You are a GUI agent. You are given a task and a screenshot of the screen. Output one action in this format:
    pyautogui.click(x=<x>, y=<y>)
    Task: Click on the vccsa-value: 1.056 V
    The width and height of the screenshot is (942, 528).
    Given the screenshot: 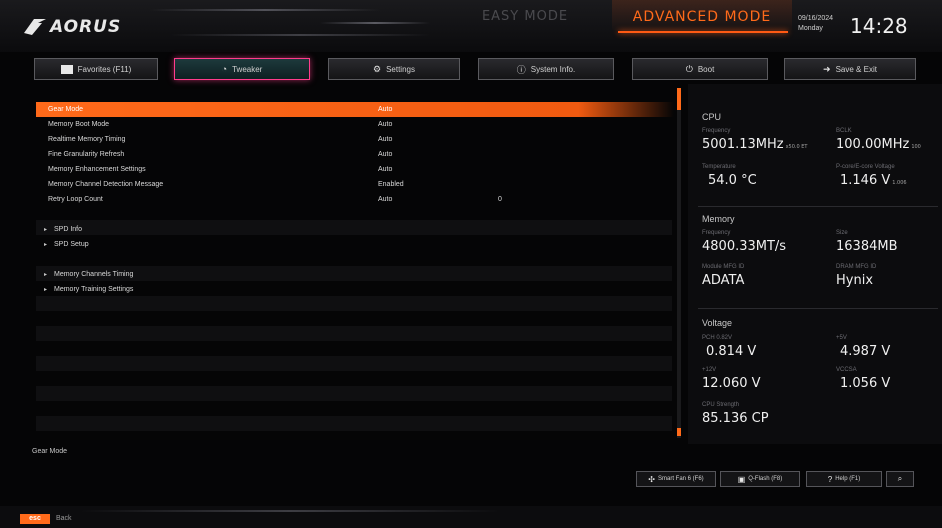 What is the action you would take?
    pyautogui.click(x=865, y=383)
    